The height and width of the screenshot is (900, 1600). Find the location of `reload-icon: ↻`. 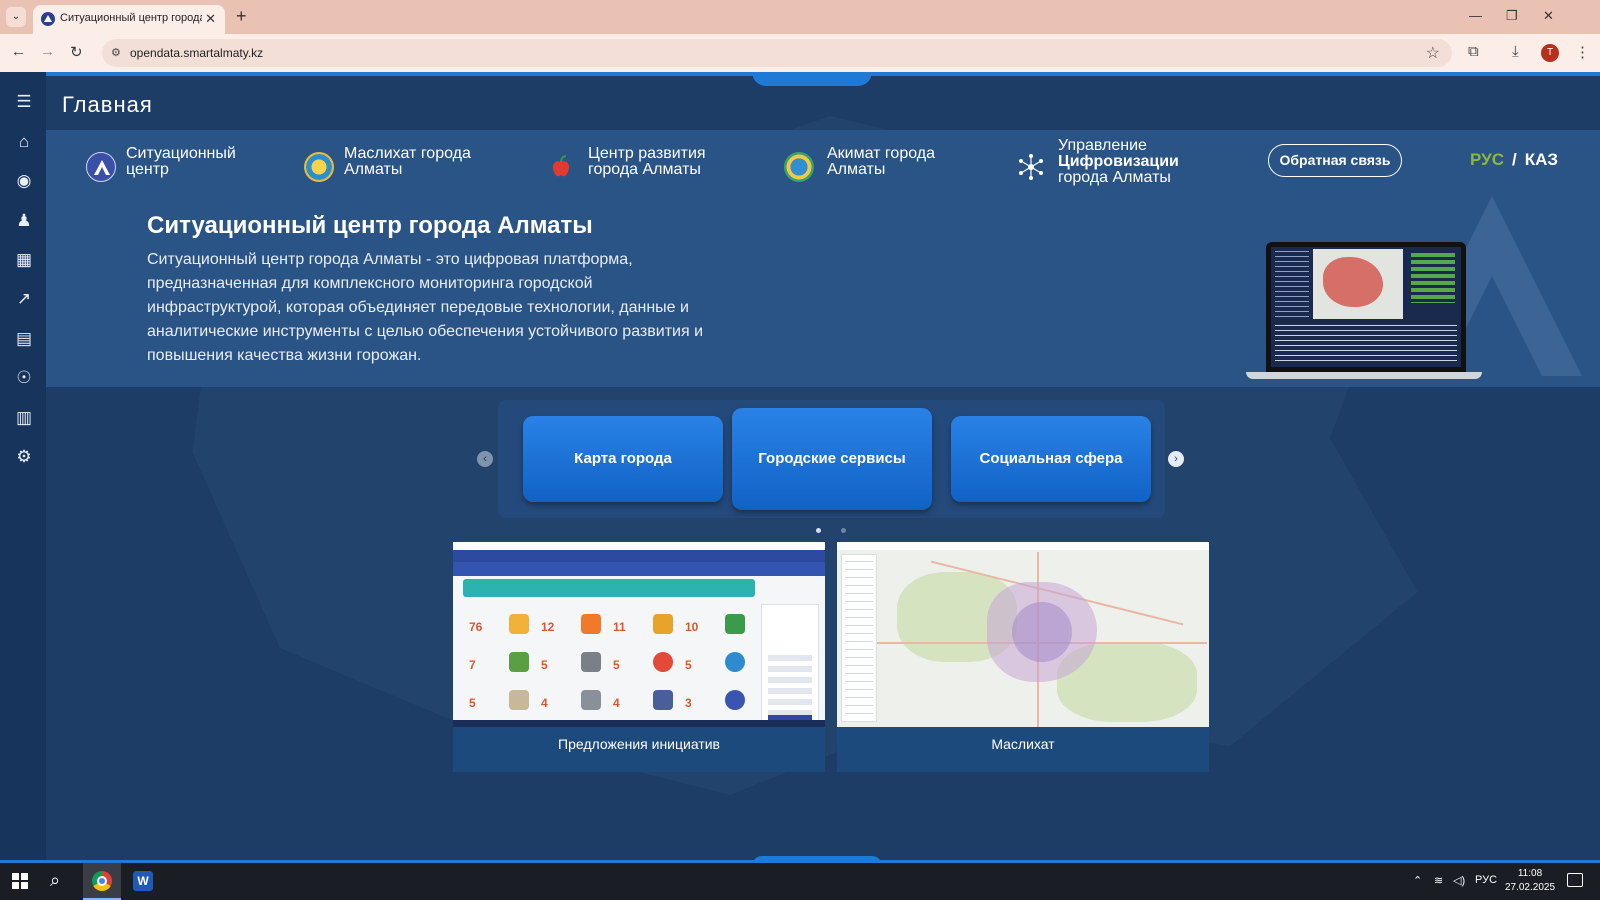

reload-icon: ↻ is located at coordinates (76, 52).